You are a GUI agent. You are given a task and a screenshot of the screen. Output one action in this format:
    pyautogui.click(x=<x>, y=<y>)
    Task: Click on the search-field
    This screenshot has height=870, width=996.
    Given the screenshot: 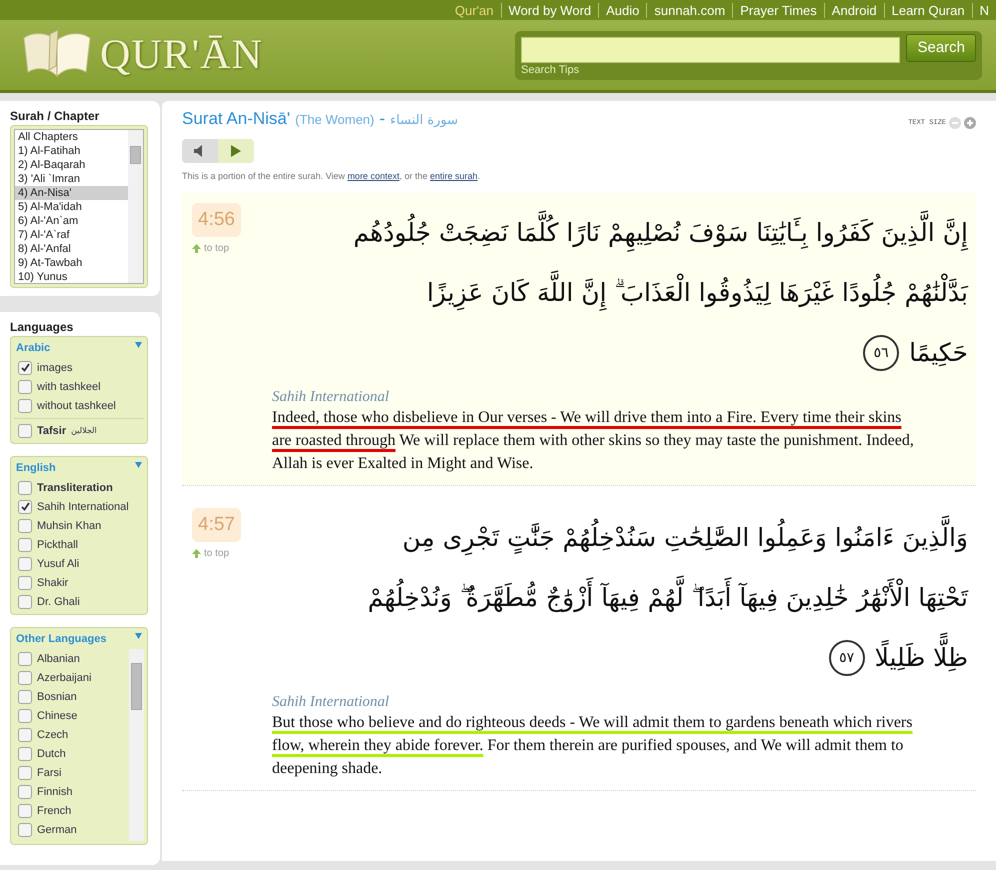 What is the action you would take?
    pyautogui.click(x=710, y=49)
    